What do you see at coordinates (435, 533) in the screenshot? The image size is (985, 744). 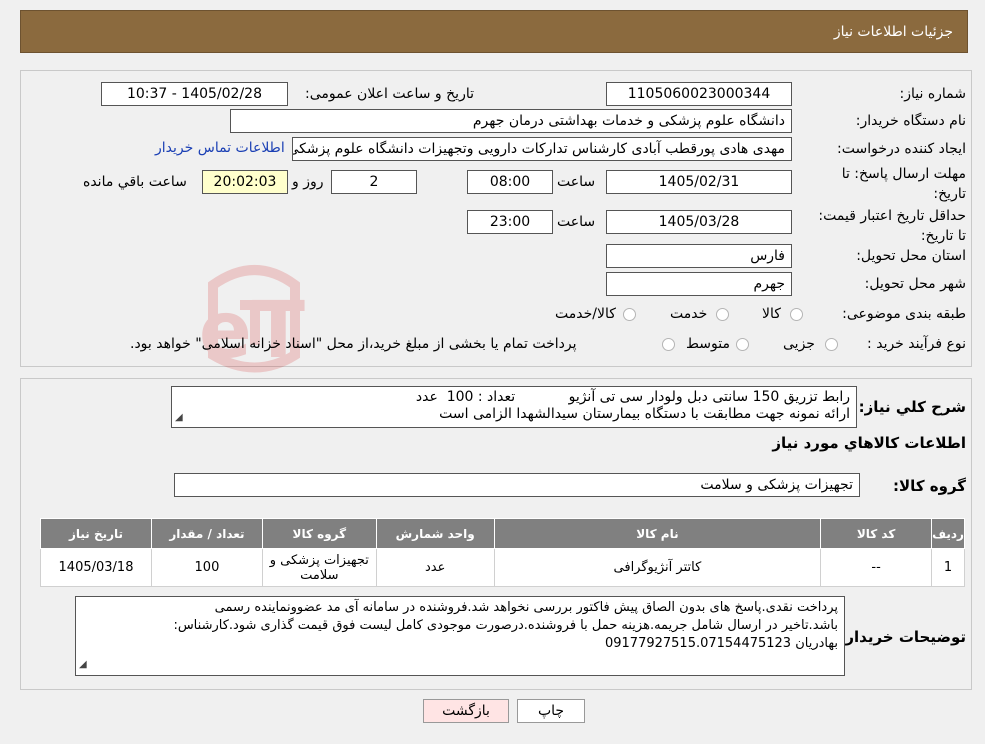 I see `col-unit: واحد شمارش` at bounding box center [435, 533].